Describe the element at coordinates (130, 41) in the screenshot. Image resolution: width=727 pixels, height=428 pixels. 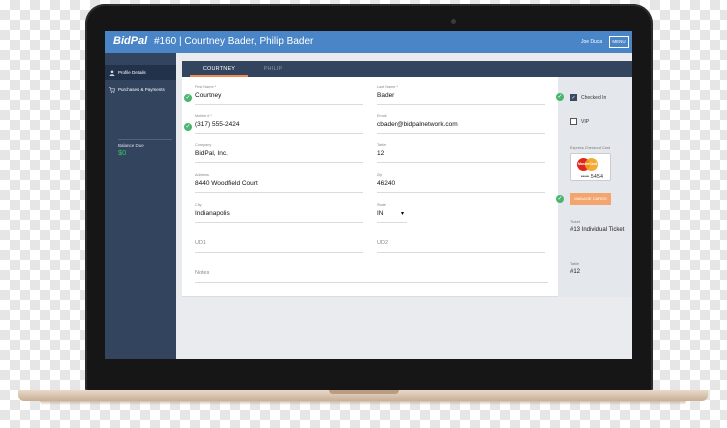
I see `bidpal-logo: BidPal` at that location.